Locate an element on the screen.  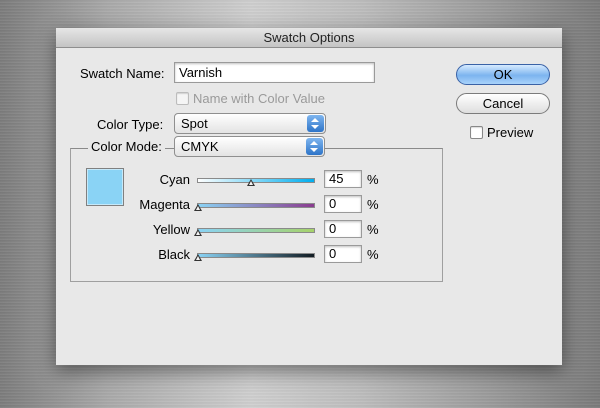
preview-checkbox is located at coordinates (476, 132).